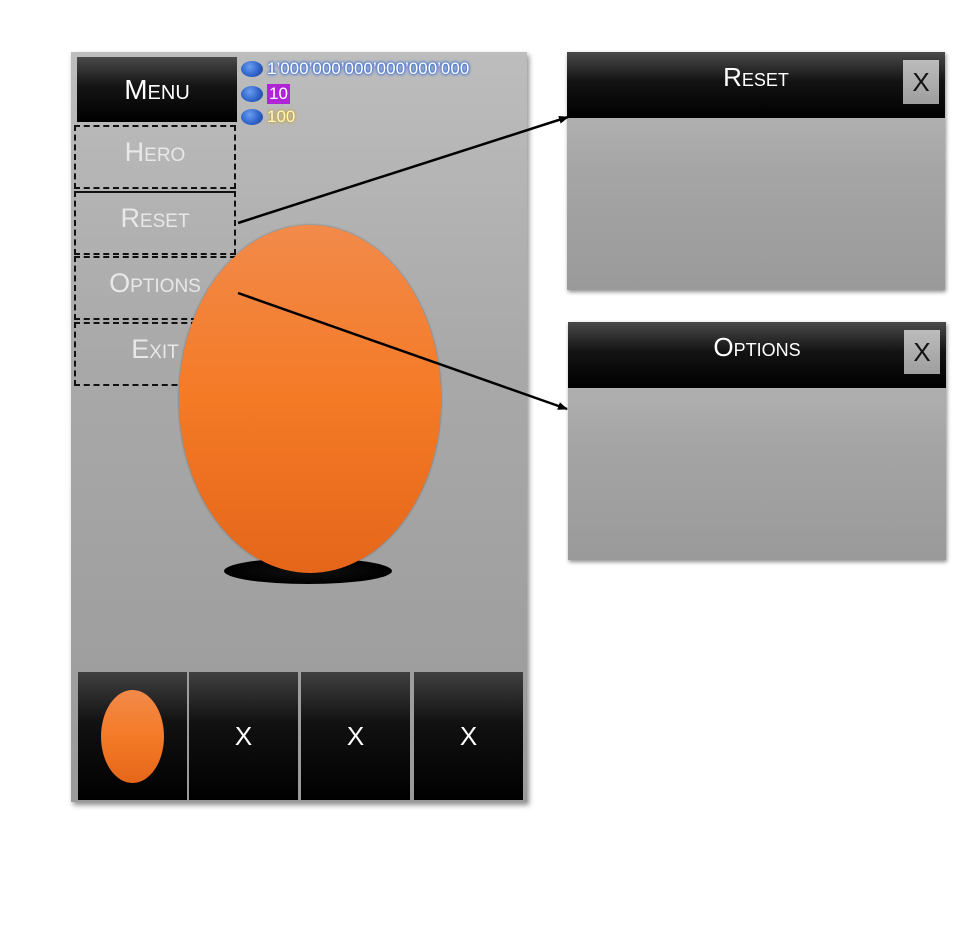 The image size is (962, 949). What do you see at coordinates (403, 263) in the screenshot?
I see `flow-arrows` at bounding box center [403, 263].